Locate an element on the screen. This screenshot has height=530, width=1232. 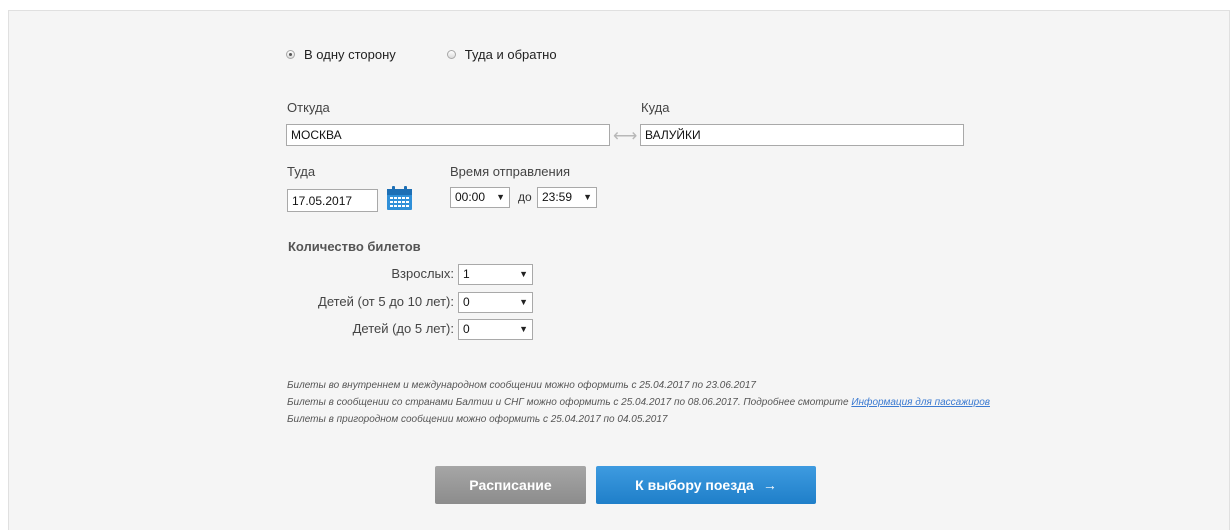
time-from-value: 00:00 is located at coordinates (470, 197).